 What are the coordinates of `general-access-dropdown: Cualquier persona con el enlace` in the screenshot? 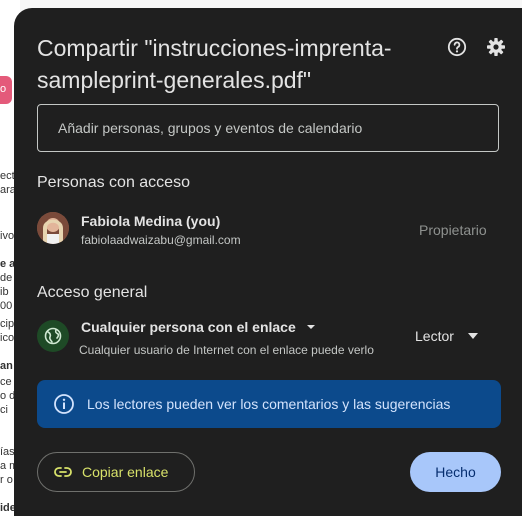 It's located at (198, 327).